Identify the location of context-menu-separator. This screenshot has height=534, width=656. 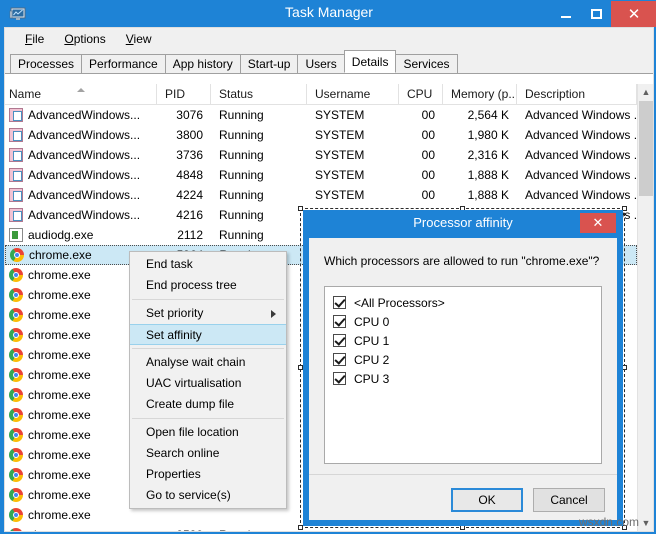
(208, 348).